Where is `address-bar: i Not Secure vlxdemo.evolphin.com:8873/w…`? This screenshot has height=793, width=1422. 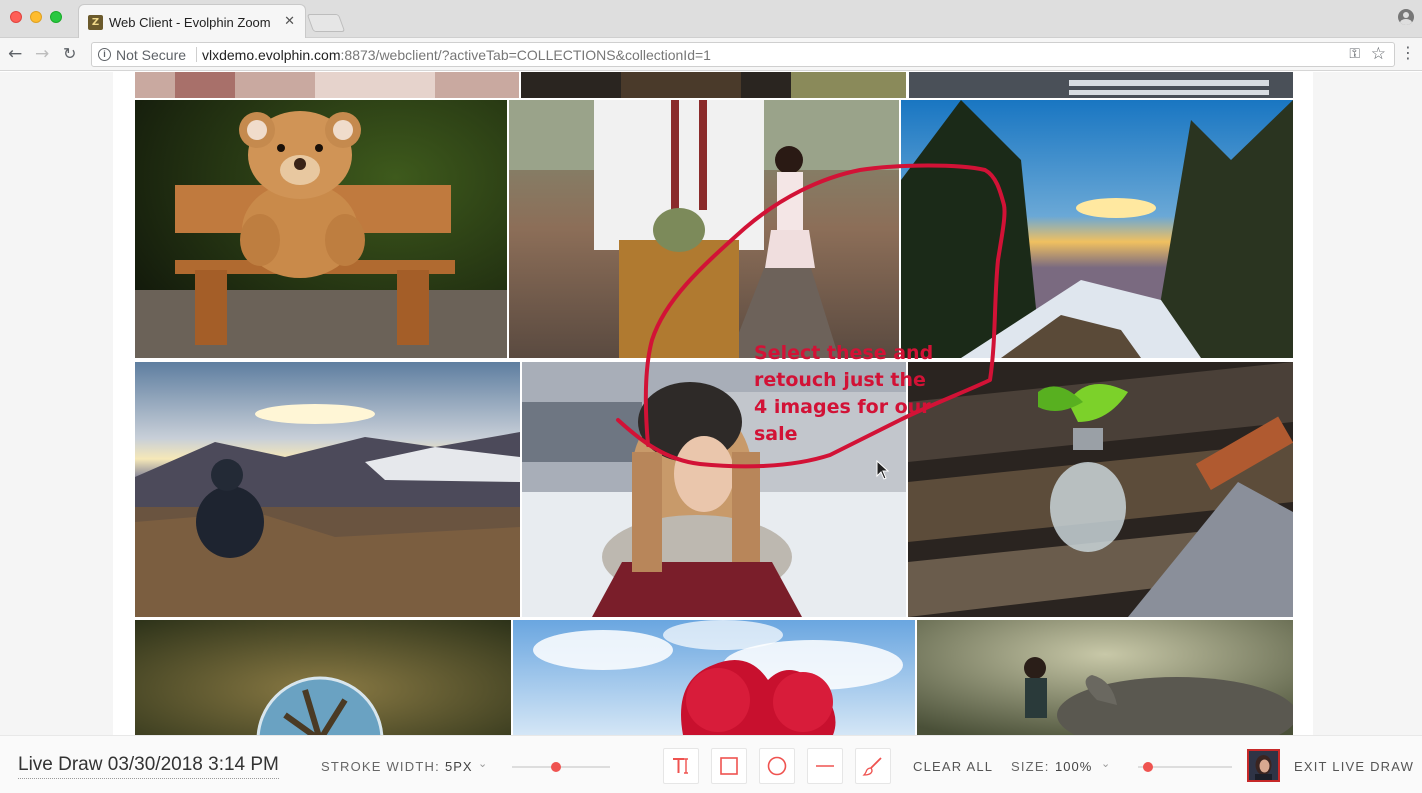 address-bar: i Not Secure vlxdemo.evolphin.com:8873/w… is located at coordinates (743, 54).